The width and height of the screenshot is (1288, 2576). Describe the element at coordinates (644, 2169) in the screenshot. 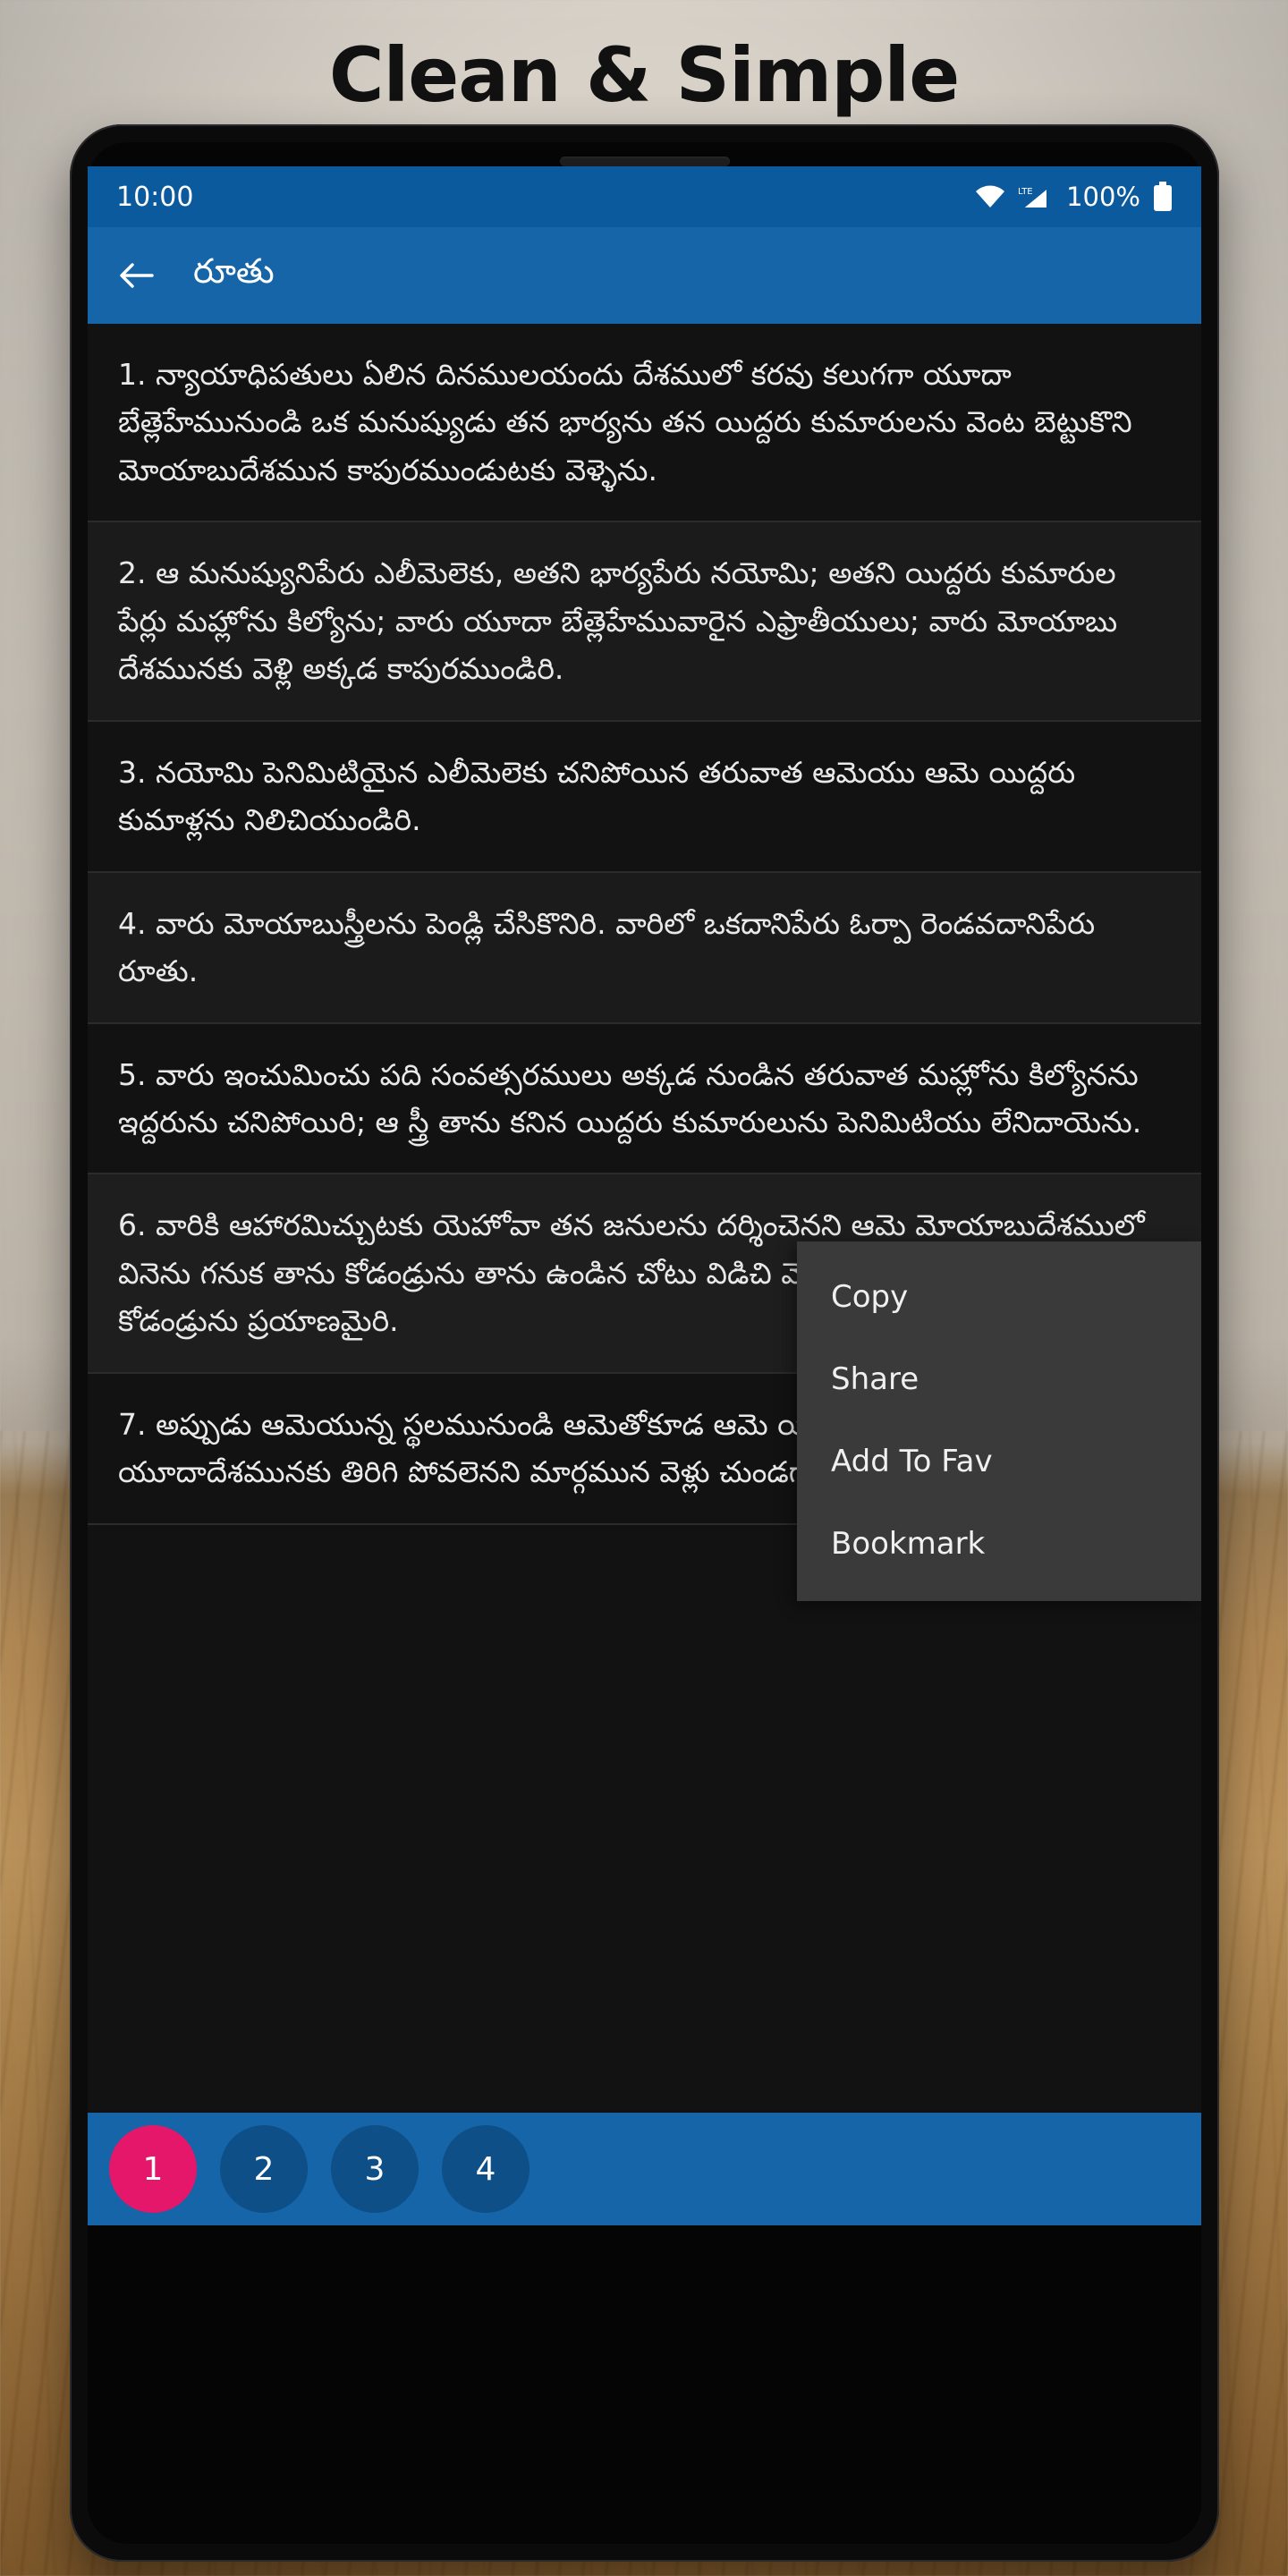

I see `chapter-pager: 1 2 3 4` at that location.